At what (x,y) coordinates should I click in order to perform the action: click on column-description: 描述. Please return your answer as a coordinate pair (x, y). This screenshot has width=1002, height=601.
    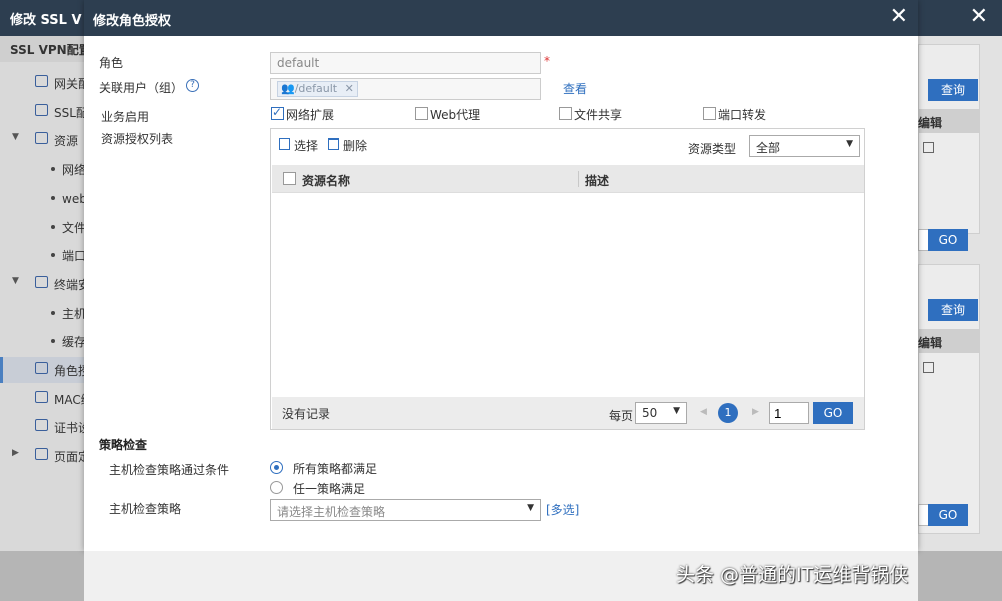
    Looking at the image, I should click on (597, 181).